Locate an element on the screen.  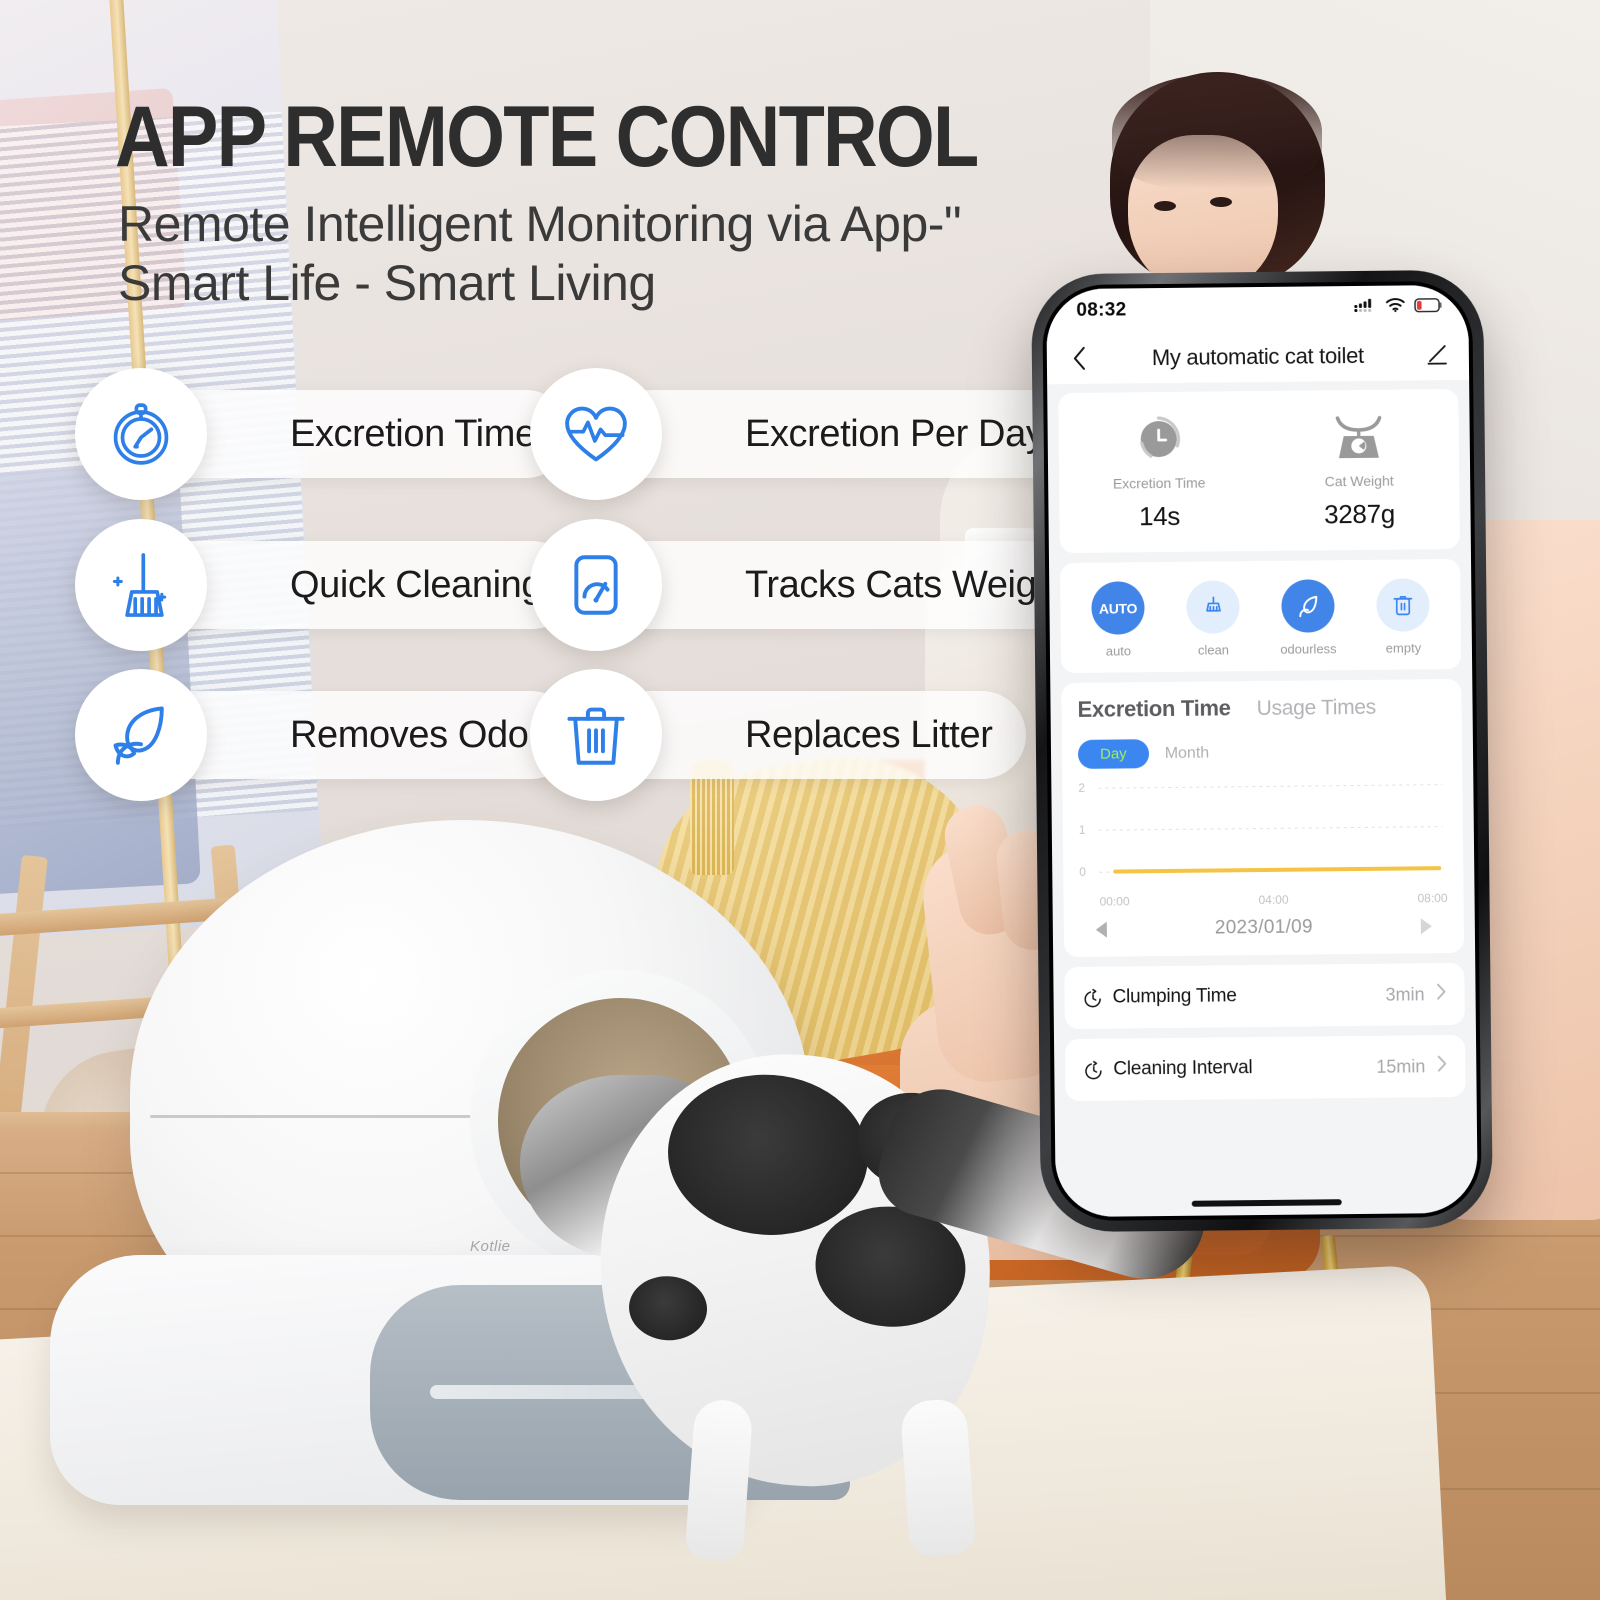
settings-row-label: Cleaning Interval is located at coordinates (1183, 1068).